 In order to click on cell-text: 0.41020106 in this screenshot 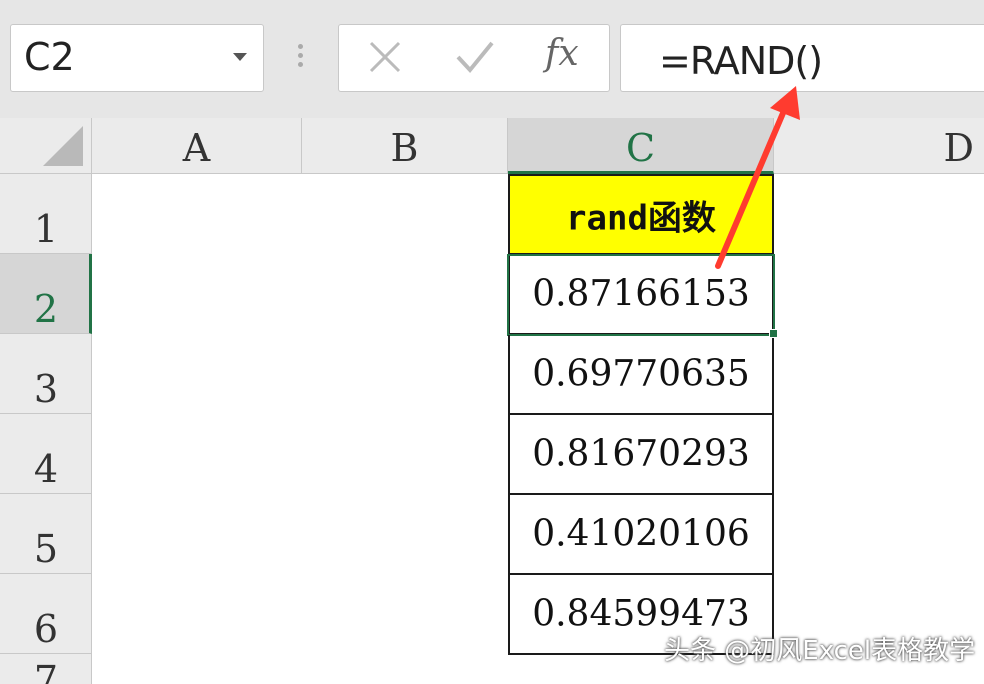, I will do `click(641, 534)`.